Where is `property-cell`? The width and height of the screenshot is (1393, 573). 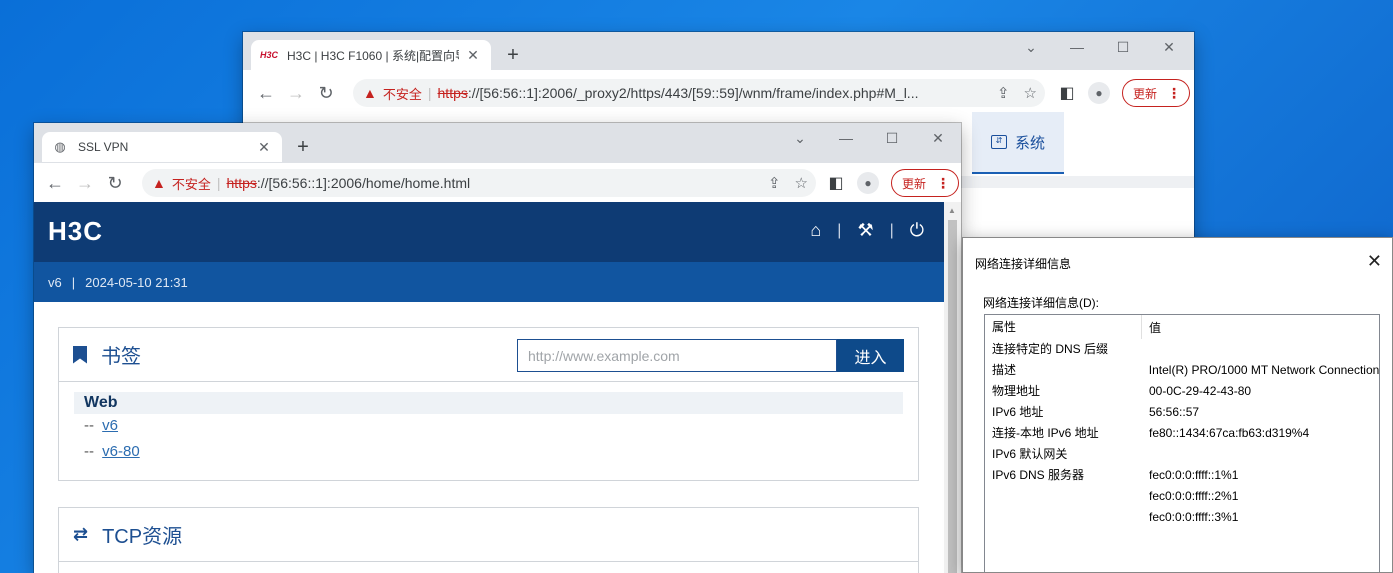 property-cell is located at coordinates (1063, 517).